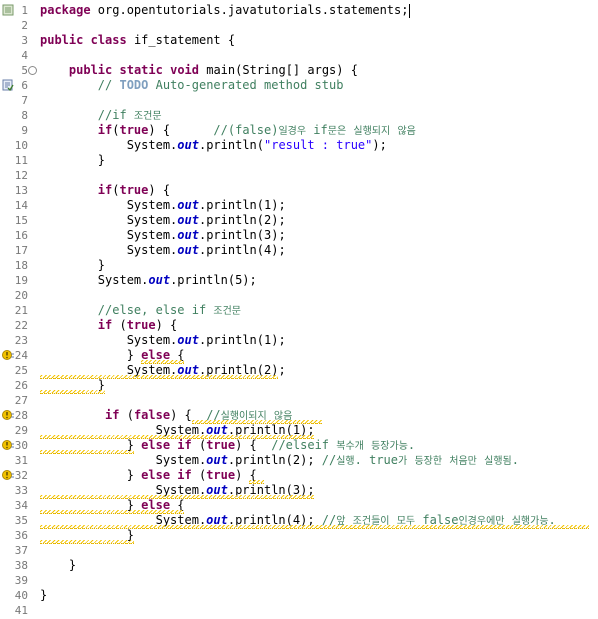 This screenshot has height=619, width=598. I want to click on line-number: 37, so click(21, 550).